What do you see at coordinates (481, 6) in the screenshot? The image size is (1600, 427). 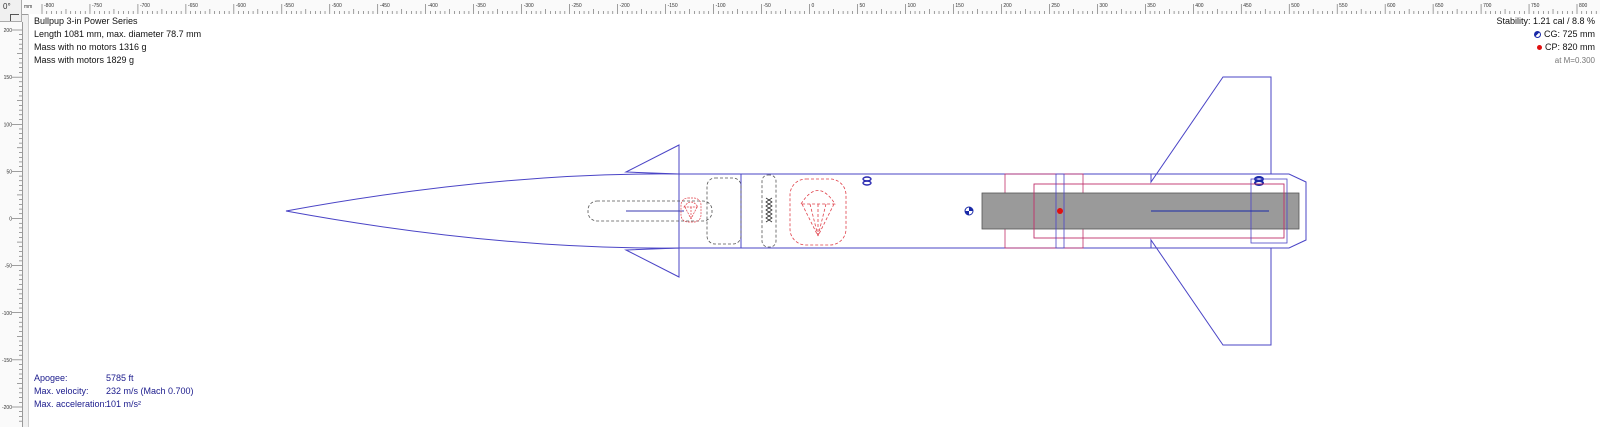 I see `ruler-label: -350` at bounding box center [481, 6].